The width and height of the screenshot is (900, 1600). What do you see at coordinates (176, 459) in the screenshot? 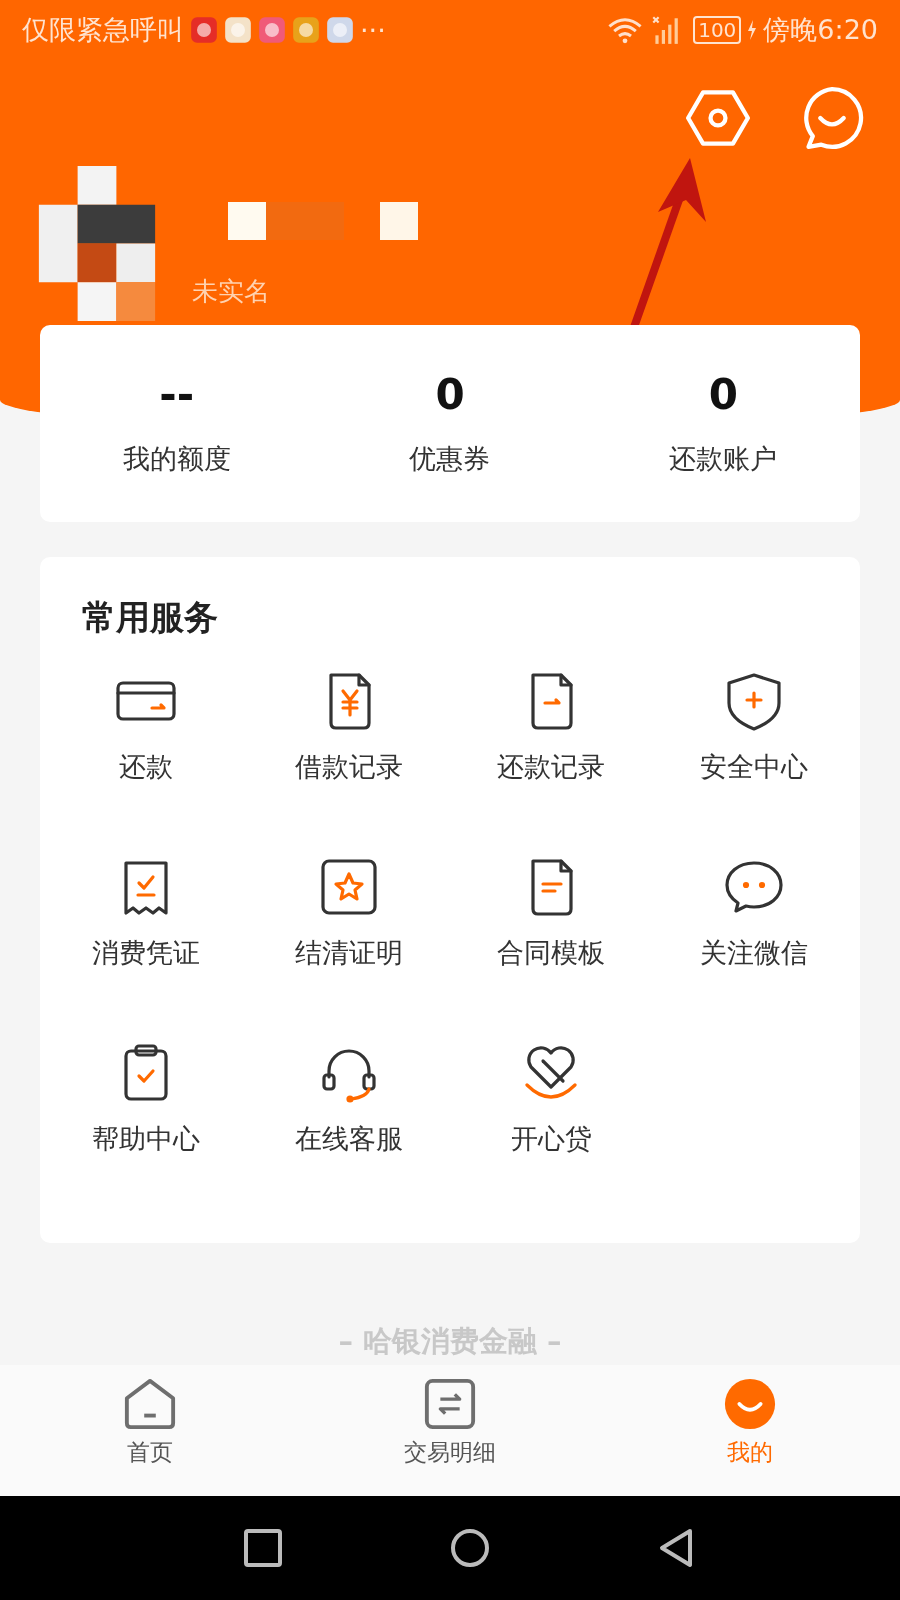
I see `stat-label: 我的额度` at bounding box center [176, 459].